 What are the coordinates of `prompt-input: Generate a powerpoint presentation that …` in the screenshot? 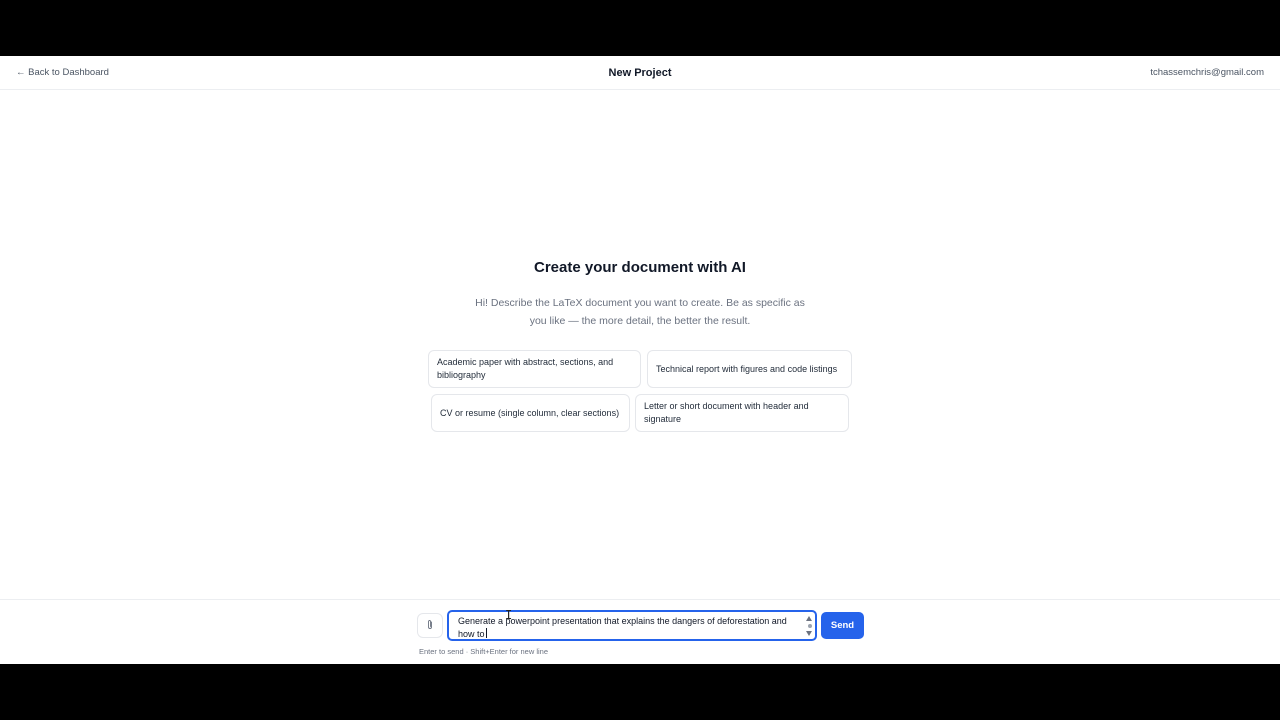 It's located at (632, 625).